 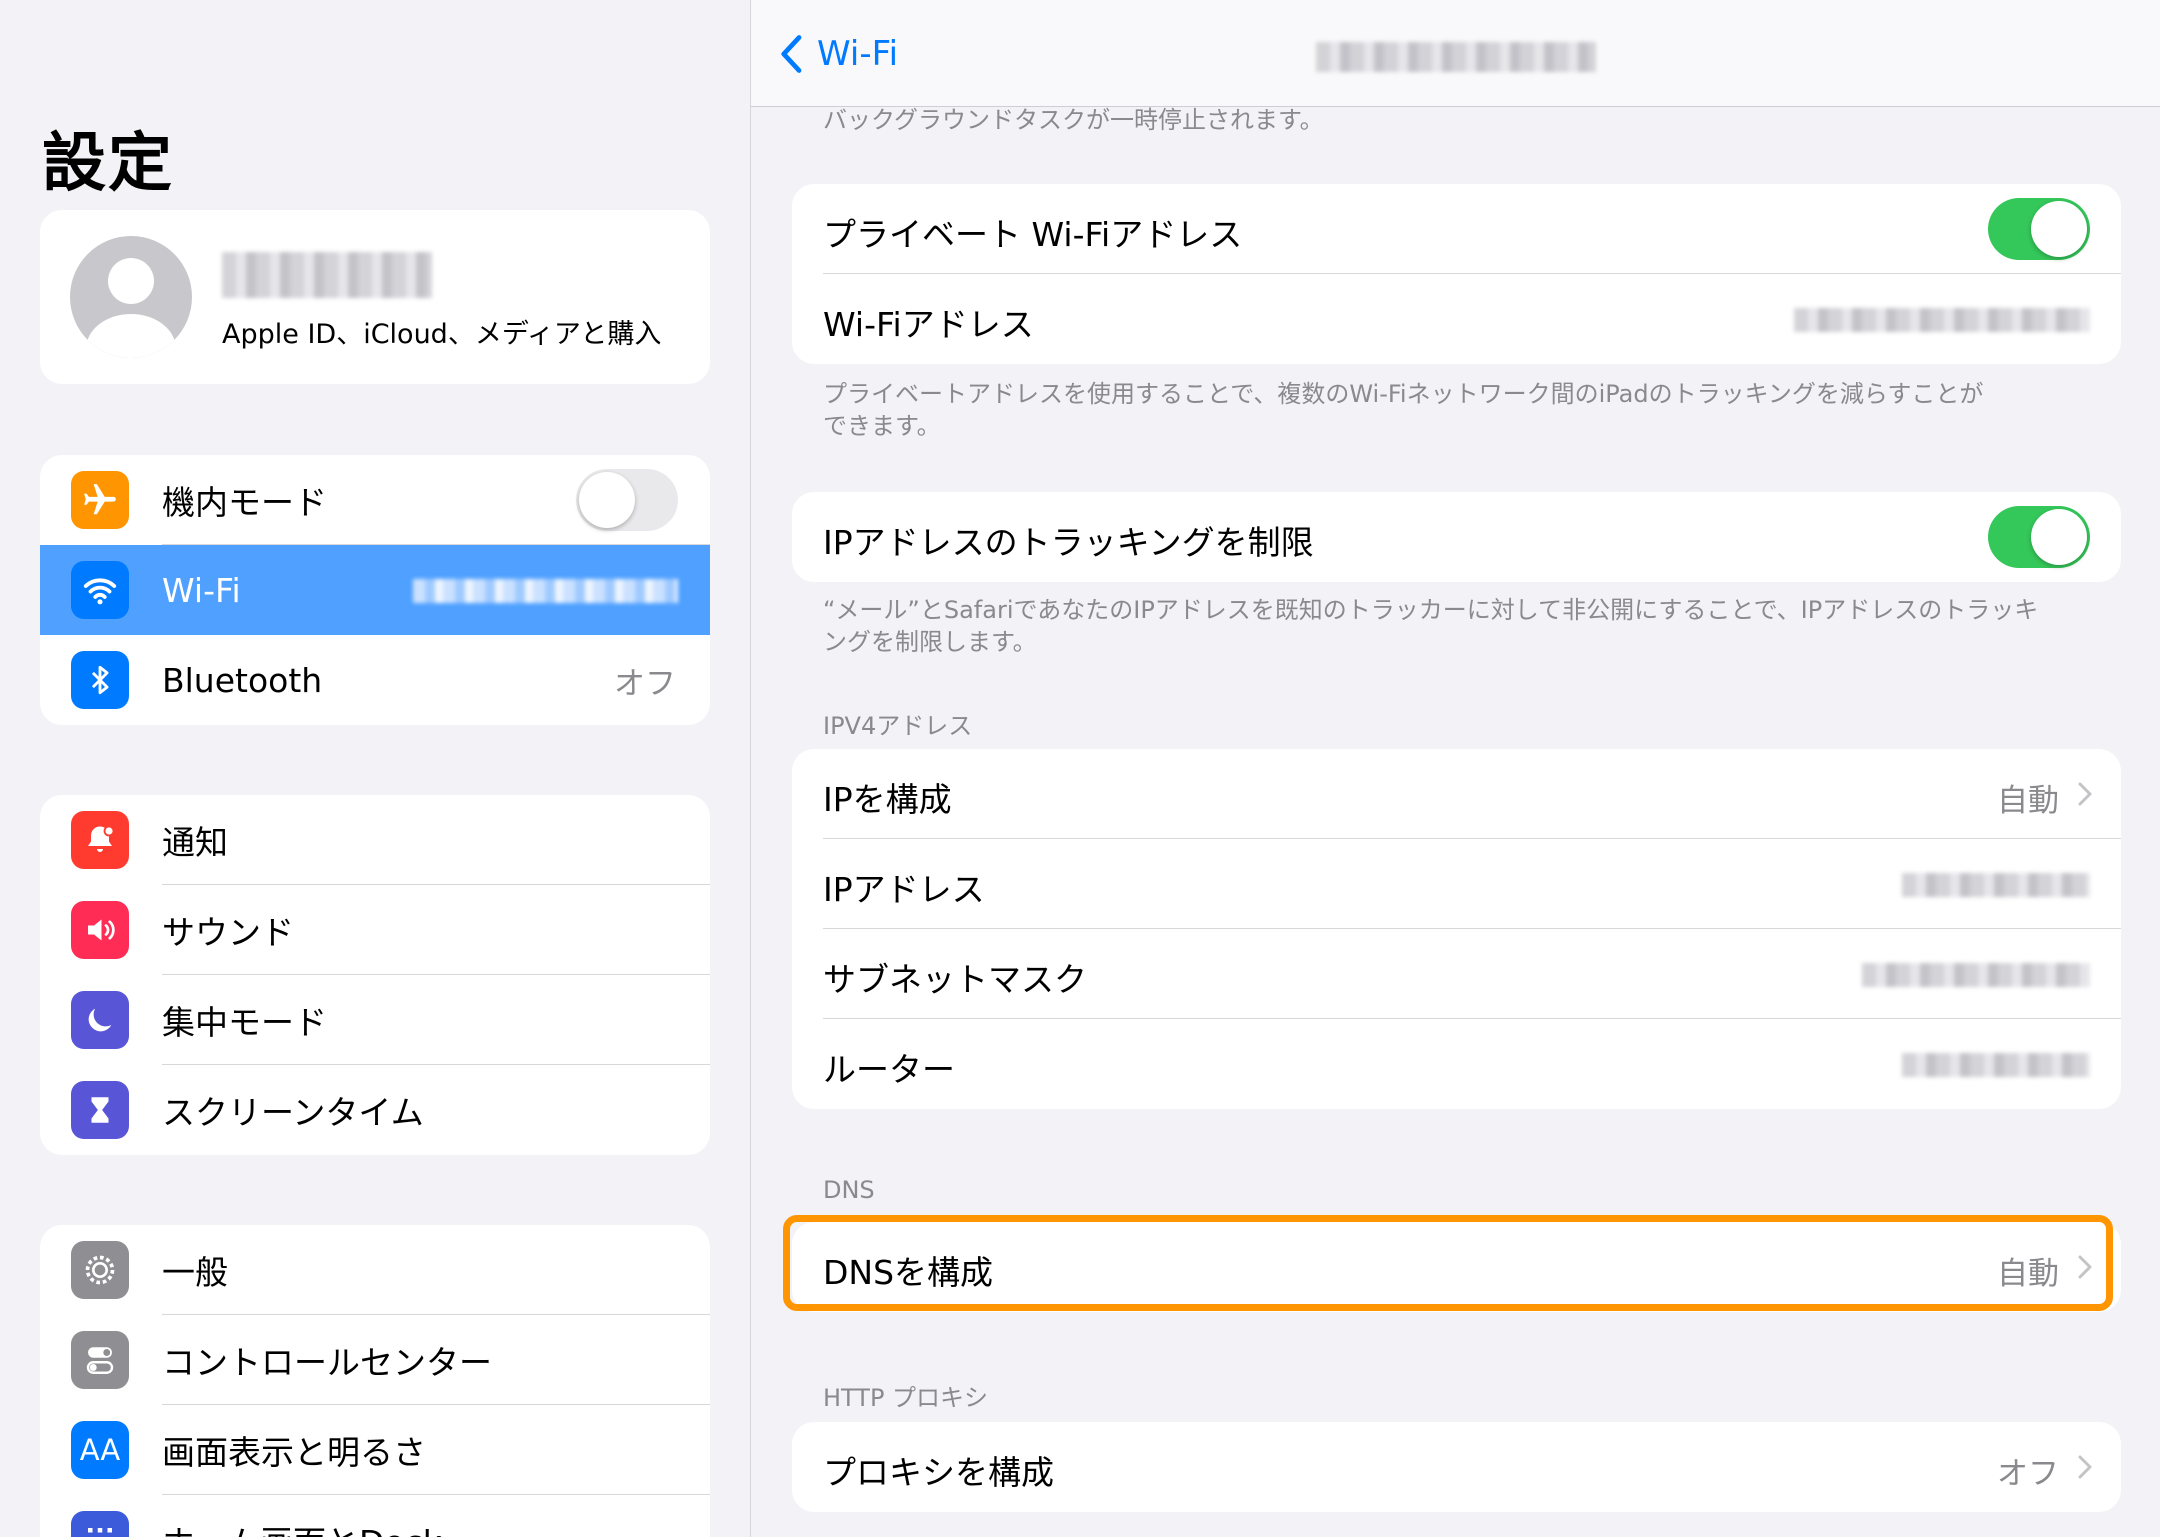 I want to click on back-chevron-icon, so click(x=792, y=54).